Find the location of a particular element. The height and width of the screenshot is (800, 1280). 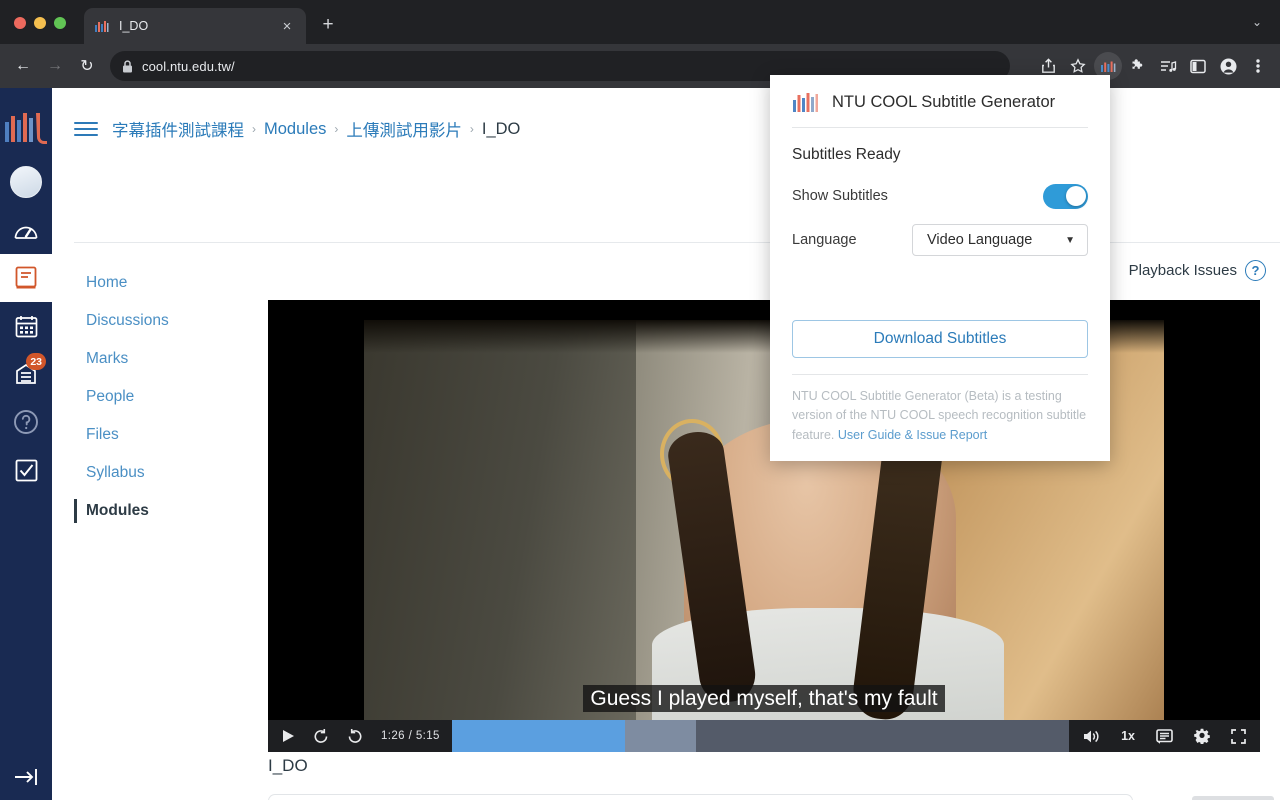

media-track-panel is located at coordinates (700, 797).